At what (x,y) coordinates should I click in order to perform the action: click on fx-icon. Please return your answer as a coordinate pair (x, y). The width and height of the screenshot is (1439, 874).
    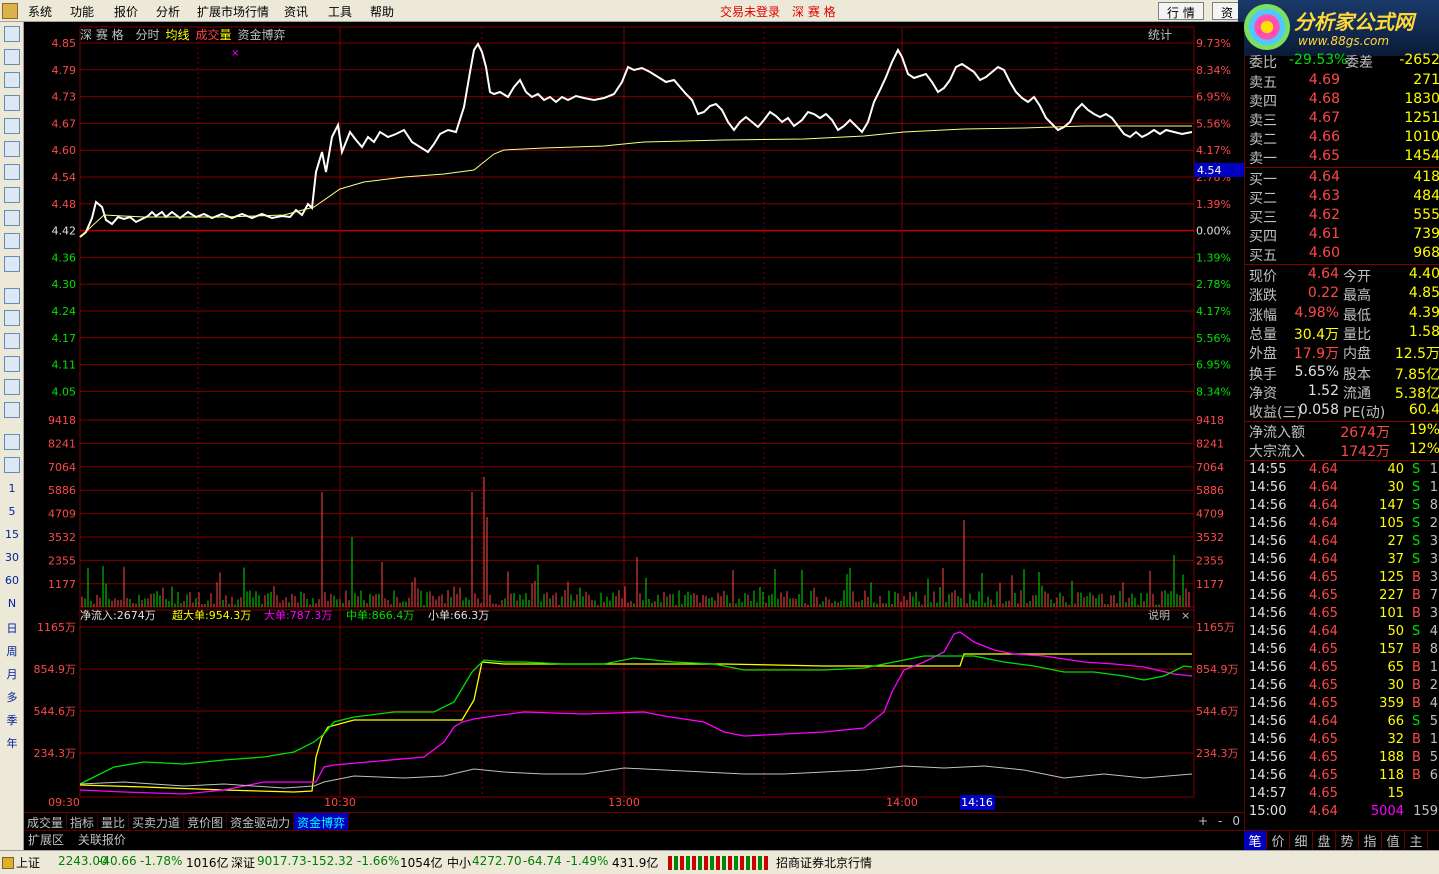
    Looking at the image, I should click on (12, 241).